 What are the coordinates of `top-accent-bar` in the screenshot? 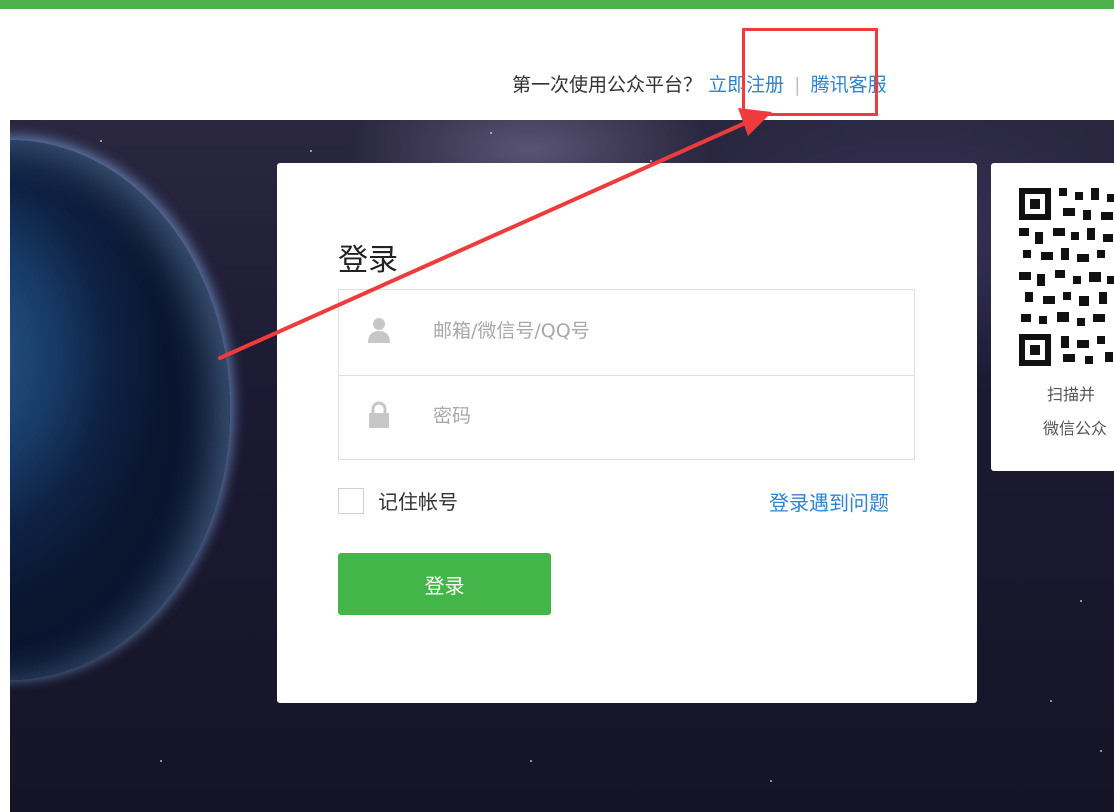 It's located at (557, 6).